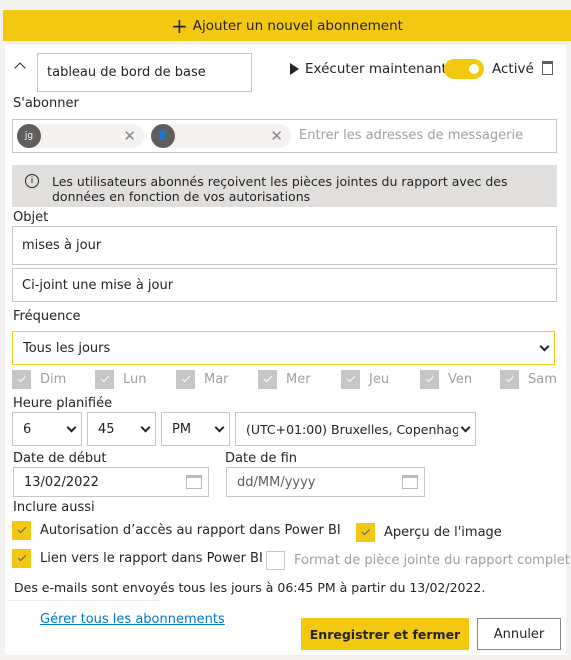 The height and width of the screenshot is (660, 571). What do you see at coordinates (111, 482) in the screenshot?
I see `start-date-input: 13/02/2022` at bounding box center [111, 482].